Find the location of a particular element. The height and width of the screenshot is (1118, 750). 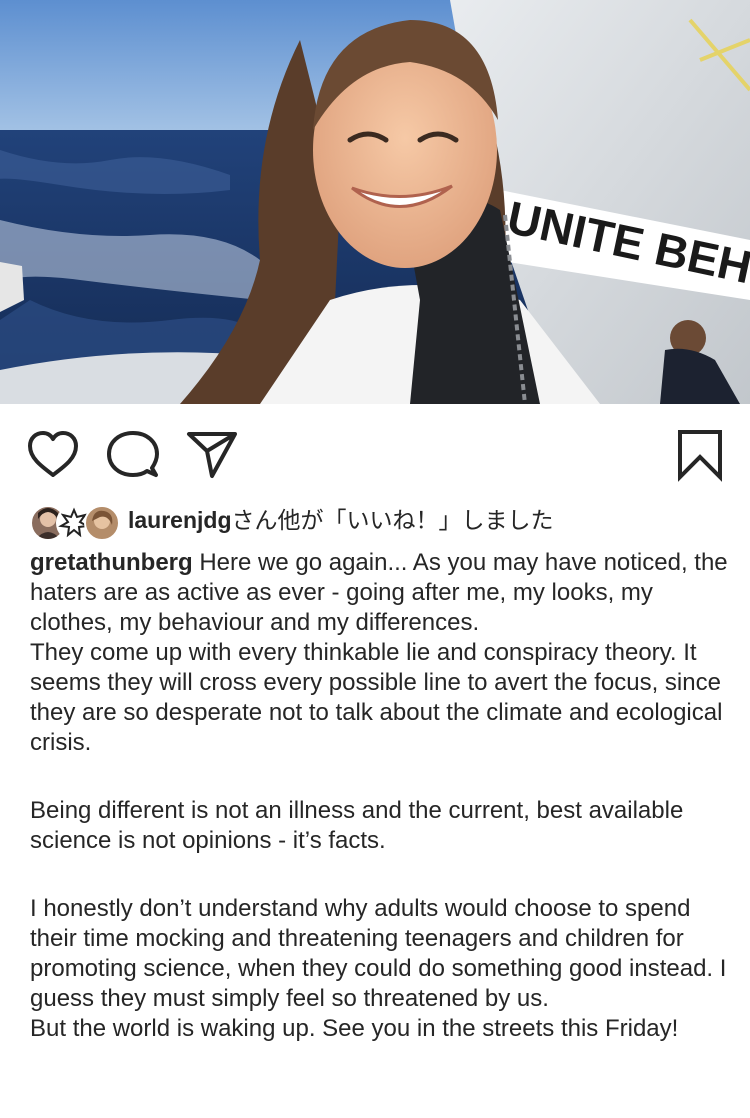

paper-plane-icon is located at coordinates (212, 455).